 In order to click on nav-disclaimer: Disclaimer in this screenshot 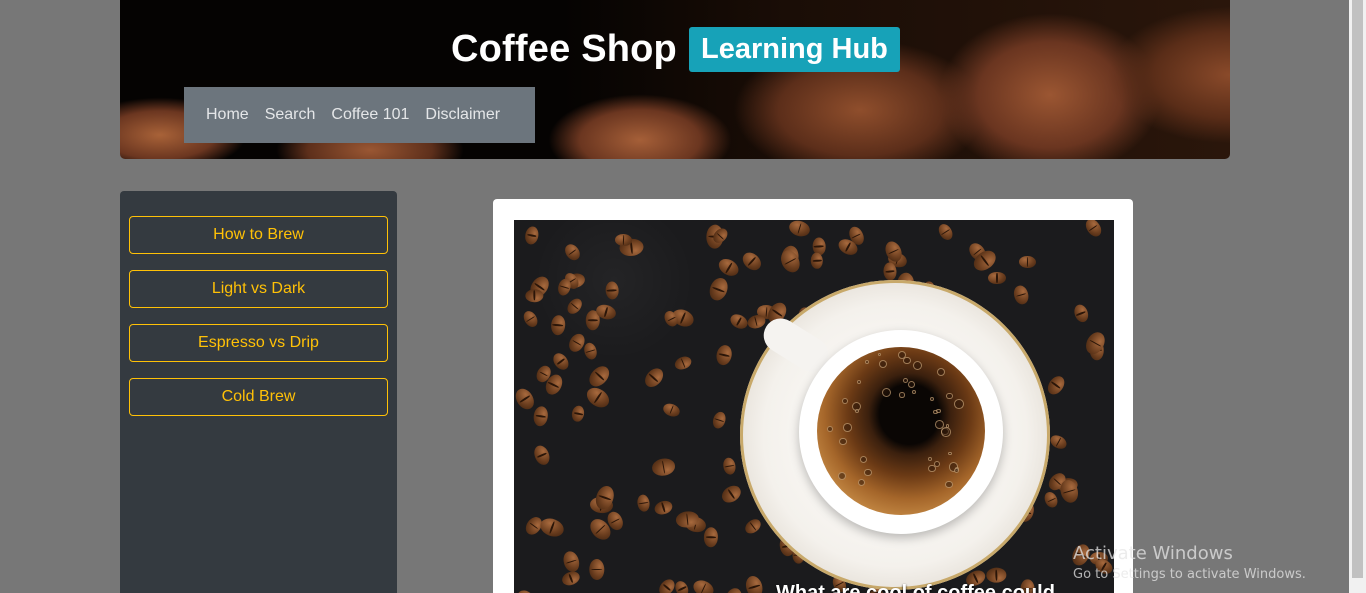, I will do `click(462, 115)`.